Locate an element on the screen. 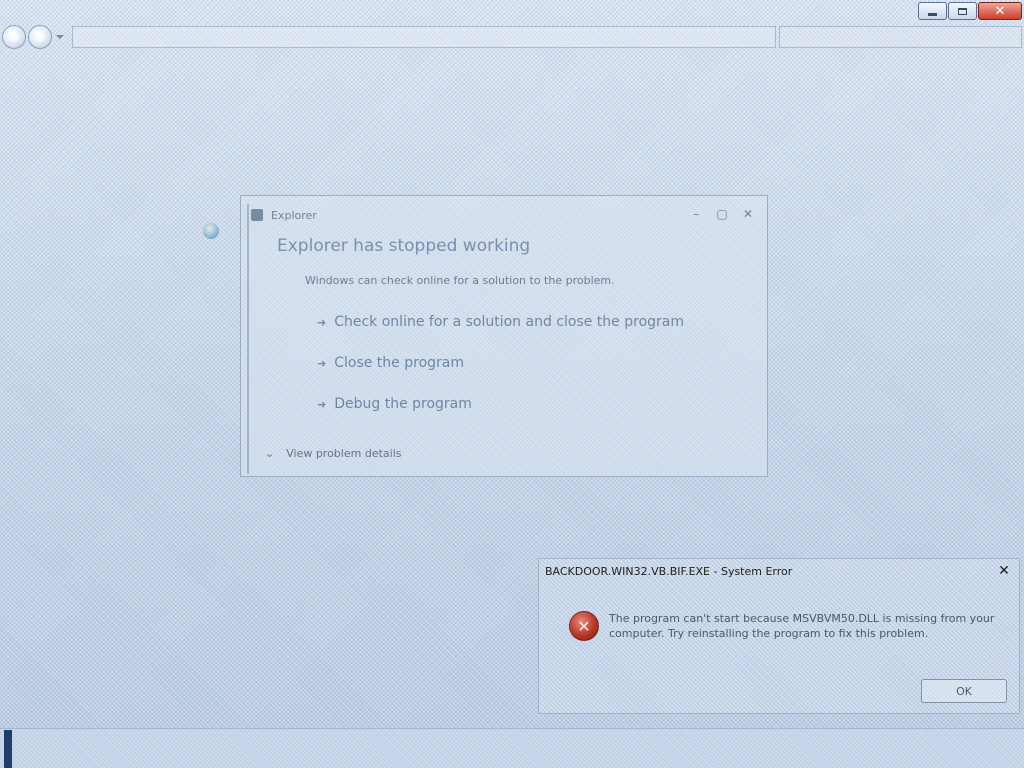 This screenshot has height=768, width=1024. crash-heading: Explorer has stopped working is located at coordinates (404, 246).